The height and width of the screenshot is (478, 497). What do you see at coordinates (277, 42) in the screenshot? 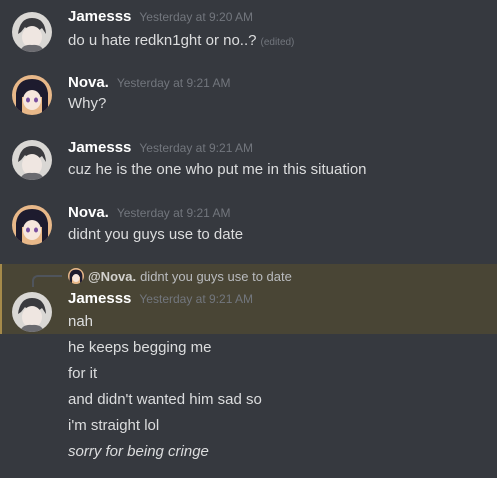
I see `edited-label: (edited)` at bounding box center [277, 42].